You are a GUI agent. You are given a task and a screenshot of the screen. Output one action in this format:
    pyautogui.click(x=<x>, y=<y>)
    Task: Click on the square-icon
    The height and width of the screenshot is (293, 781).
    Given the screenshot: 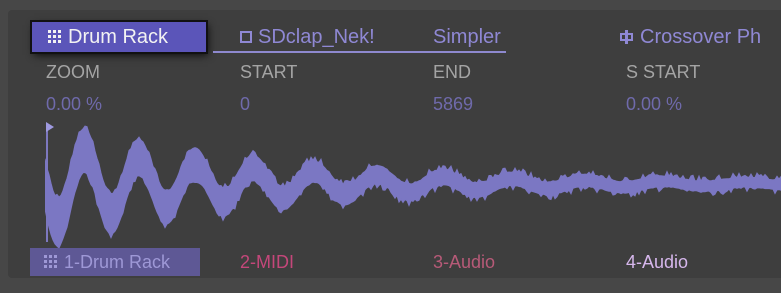 What is the action you would take?
    pyautogui.click(x=246, y=37)
    